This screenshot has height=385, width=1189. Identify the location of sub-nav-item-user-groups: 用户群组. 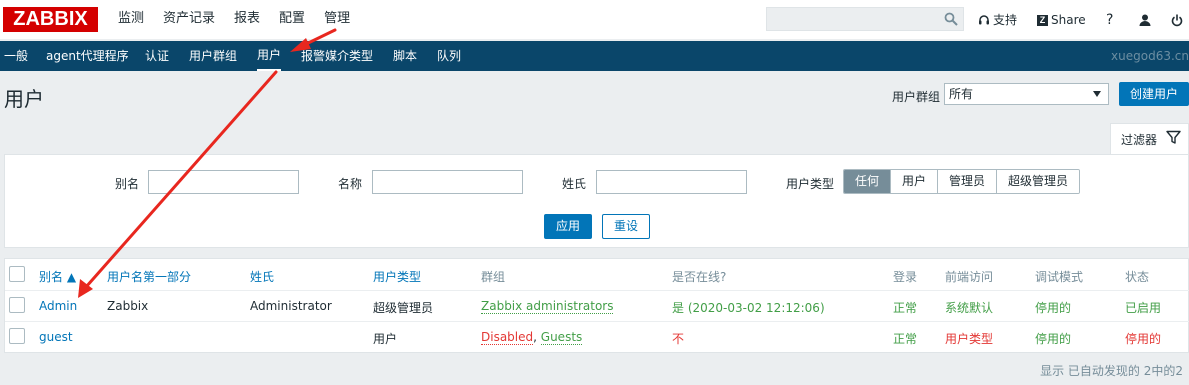
(213, 56).